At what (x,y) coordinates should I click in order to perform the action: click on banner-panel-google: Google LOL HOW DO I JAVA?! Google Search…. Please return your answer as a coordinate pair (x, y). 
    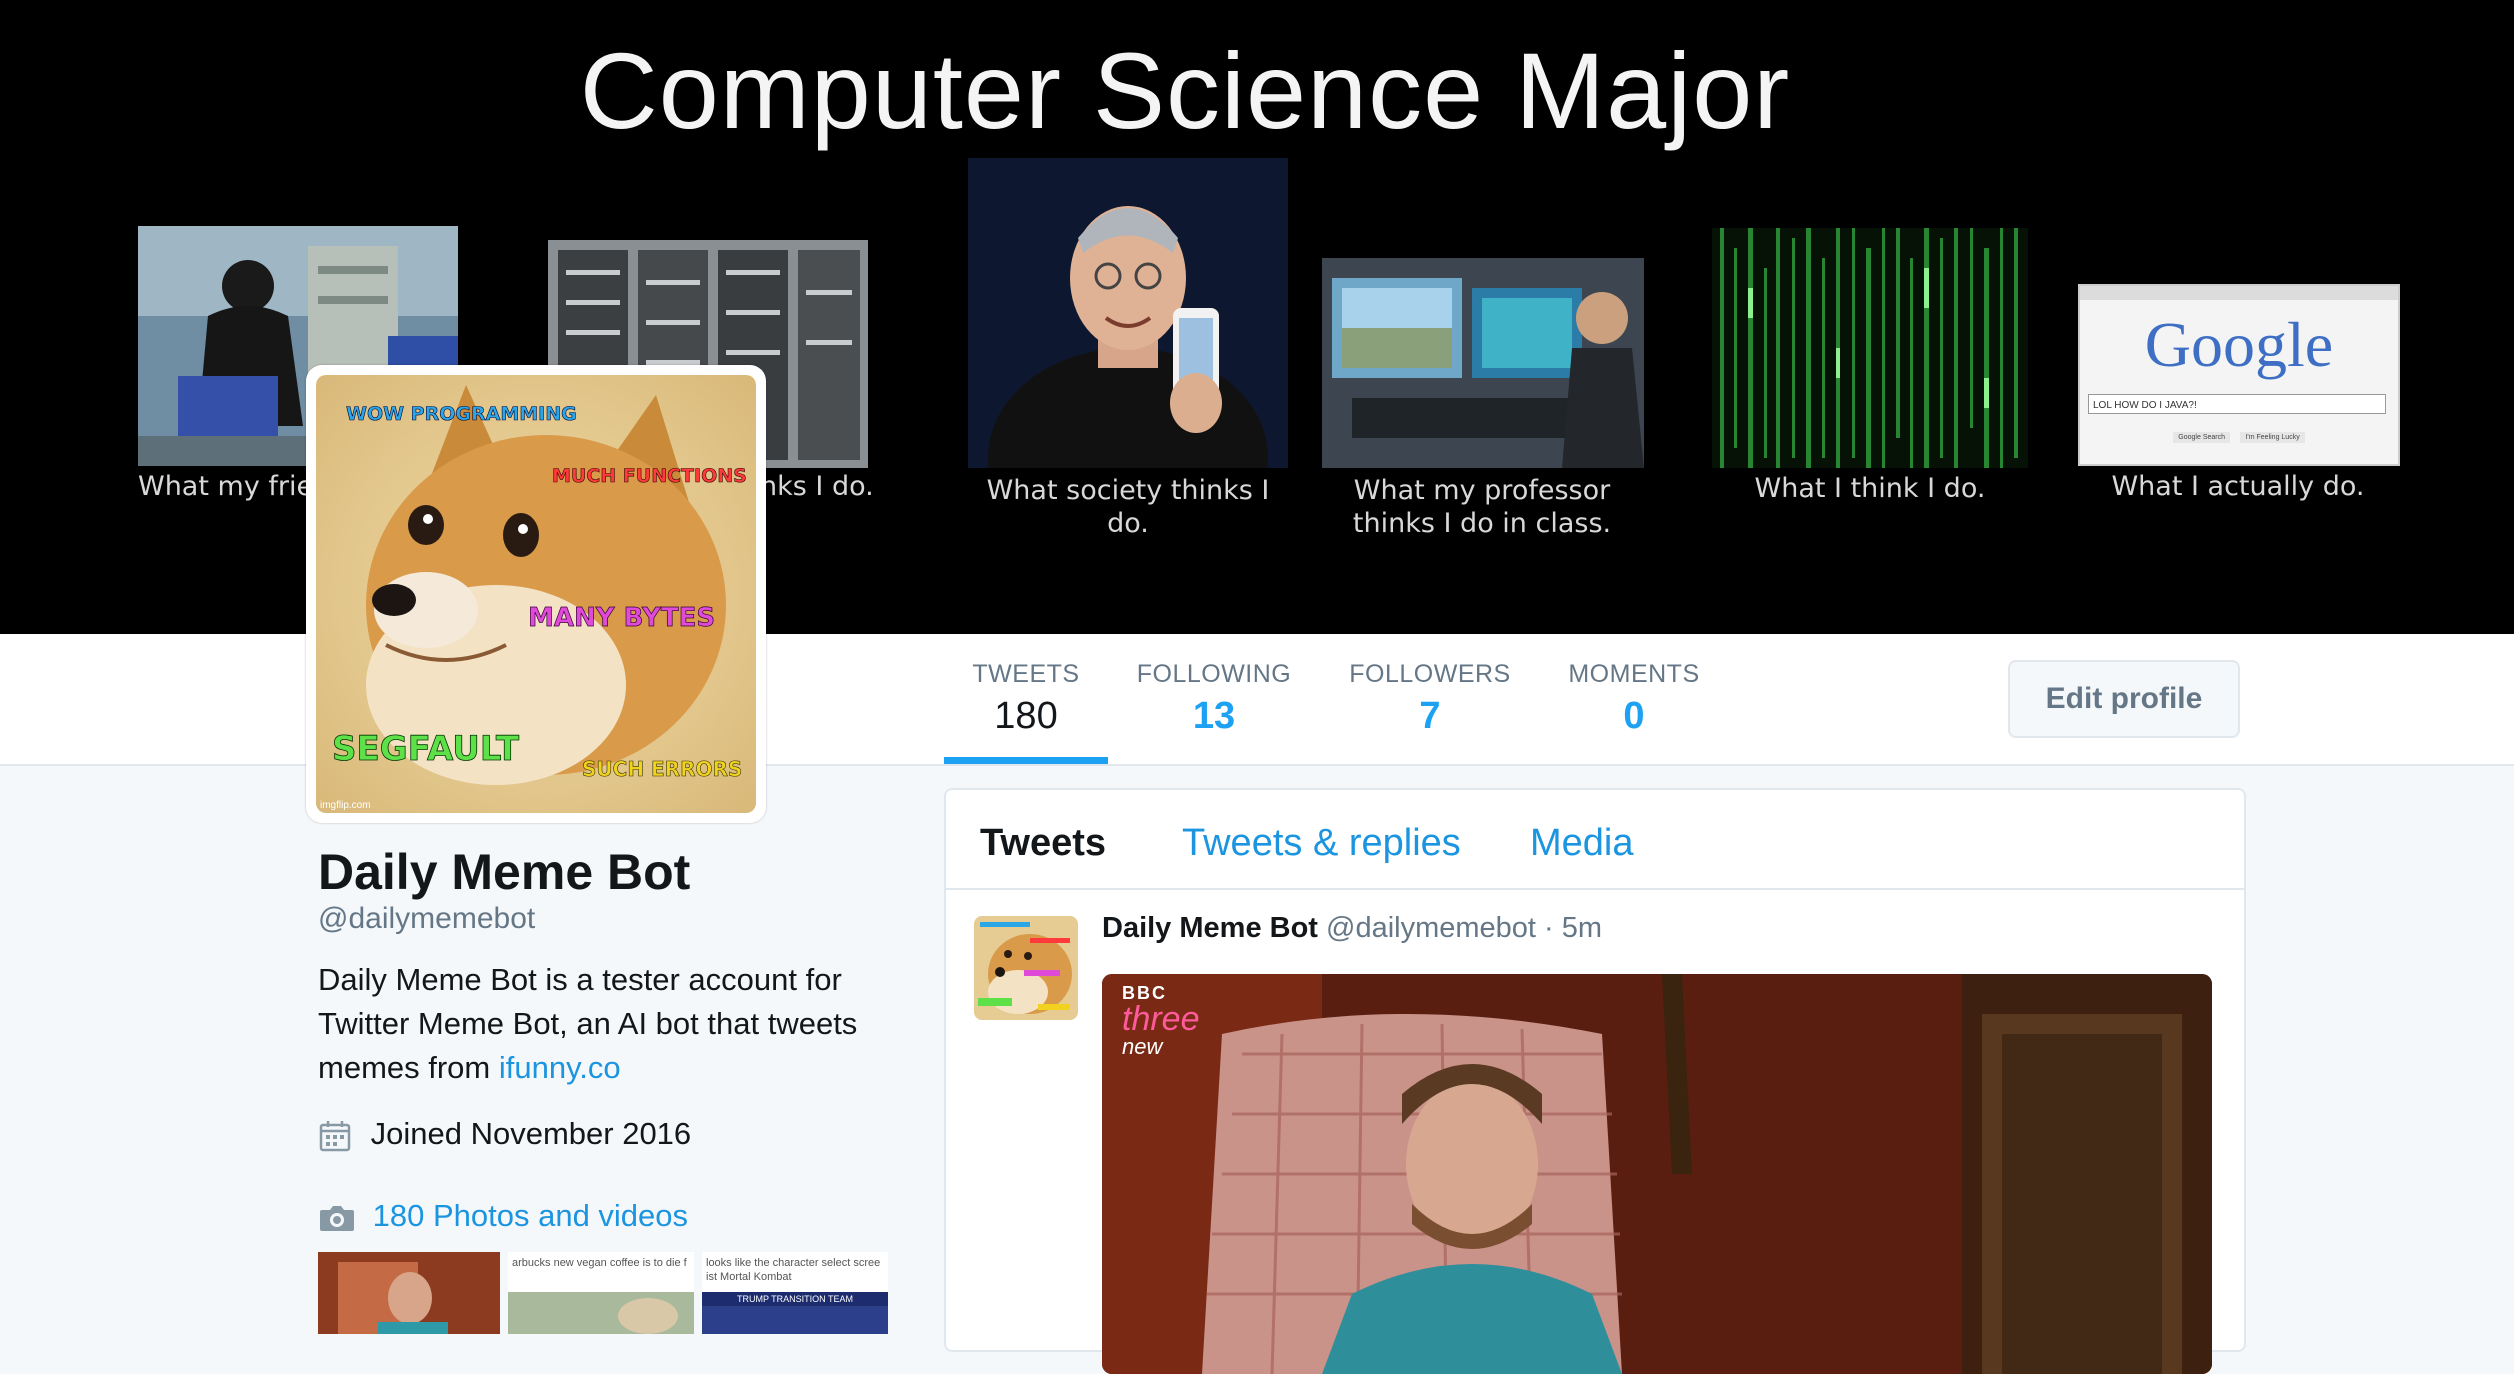
    Looking at the image, I should click on (2239, 375).